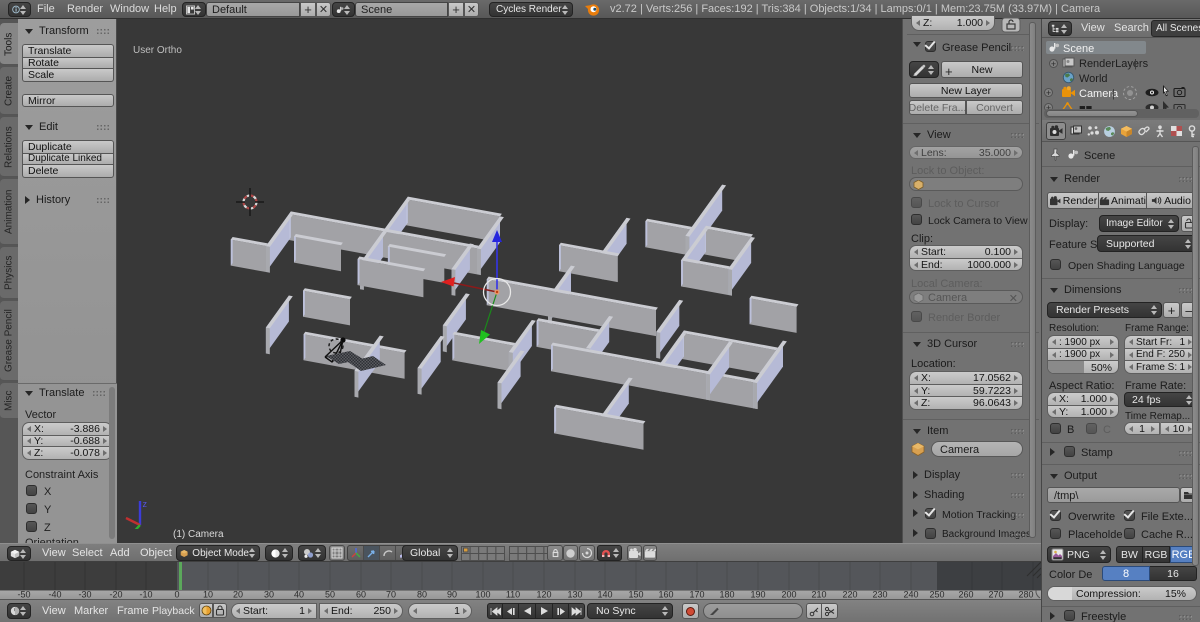  What do you see at coordinates (452, 595) in the screenshot?
I see `svg-text: 90` at bounding box center [452, 595].